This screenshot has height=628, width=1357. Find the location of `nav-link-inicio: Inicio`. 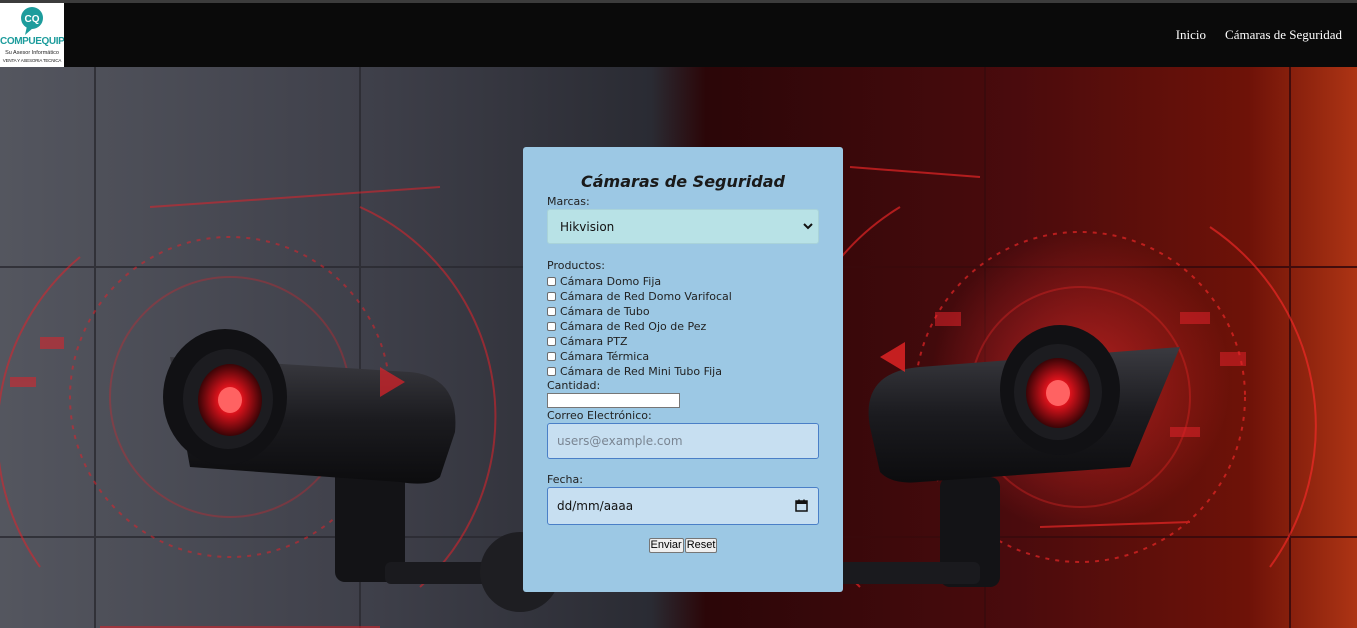

nav-link-inicio: Inicio is located at coordinates (1191, 35).